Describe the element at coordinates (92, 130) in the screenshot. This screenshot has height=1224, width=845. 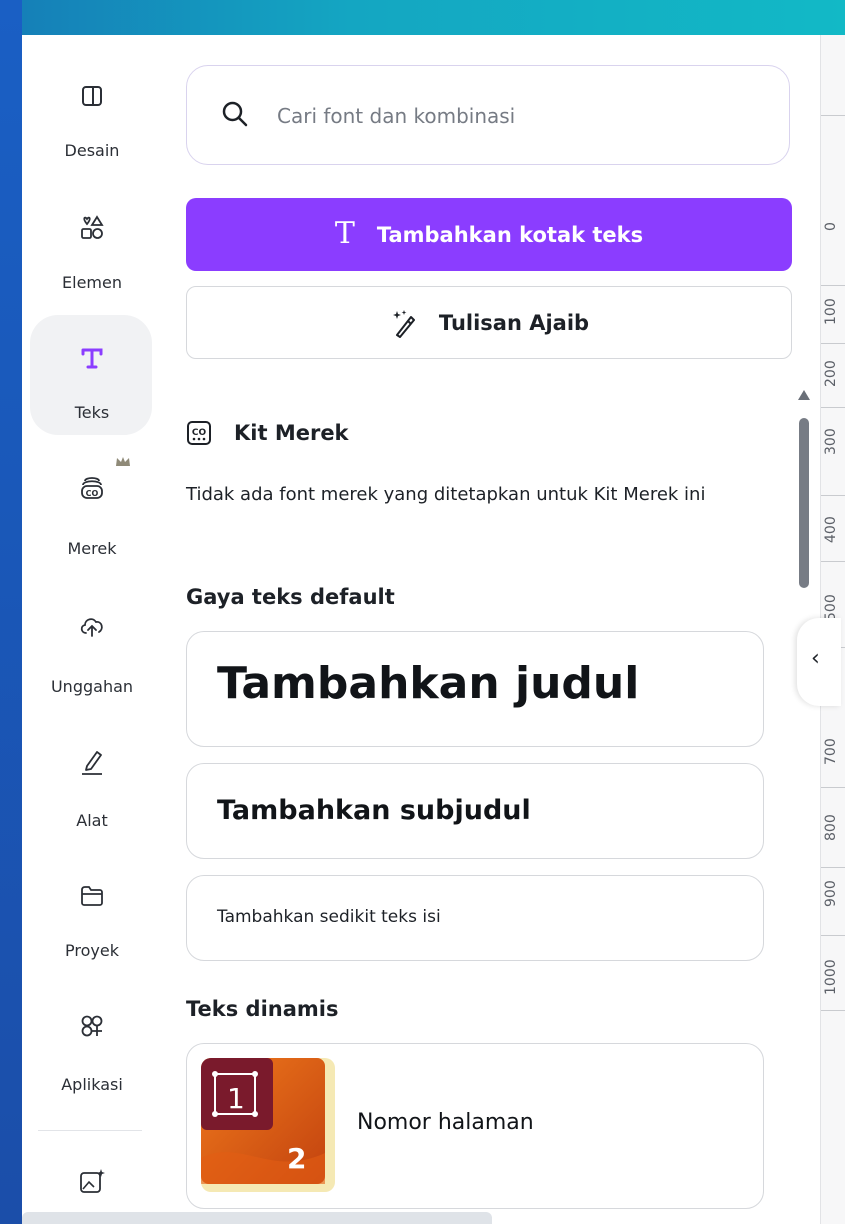
I see `rail-item-desain: Desain` at that location.